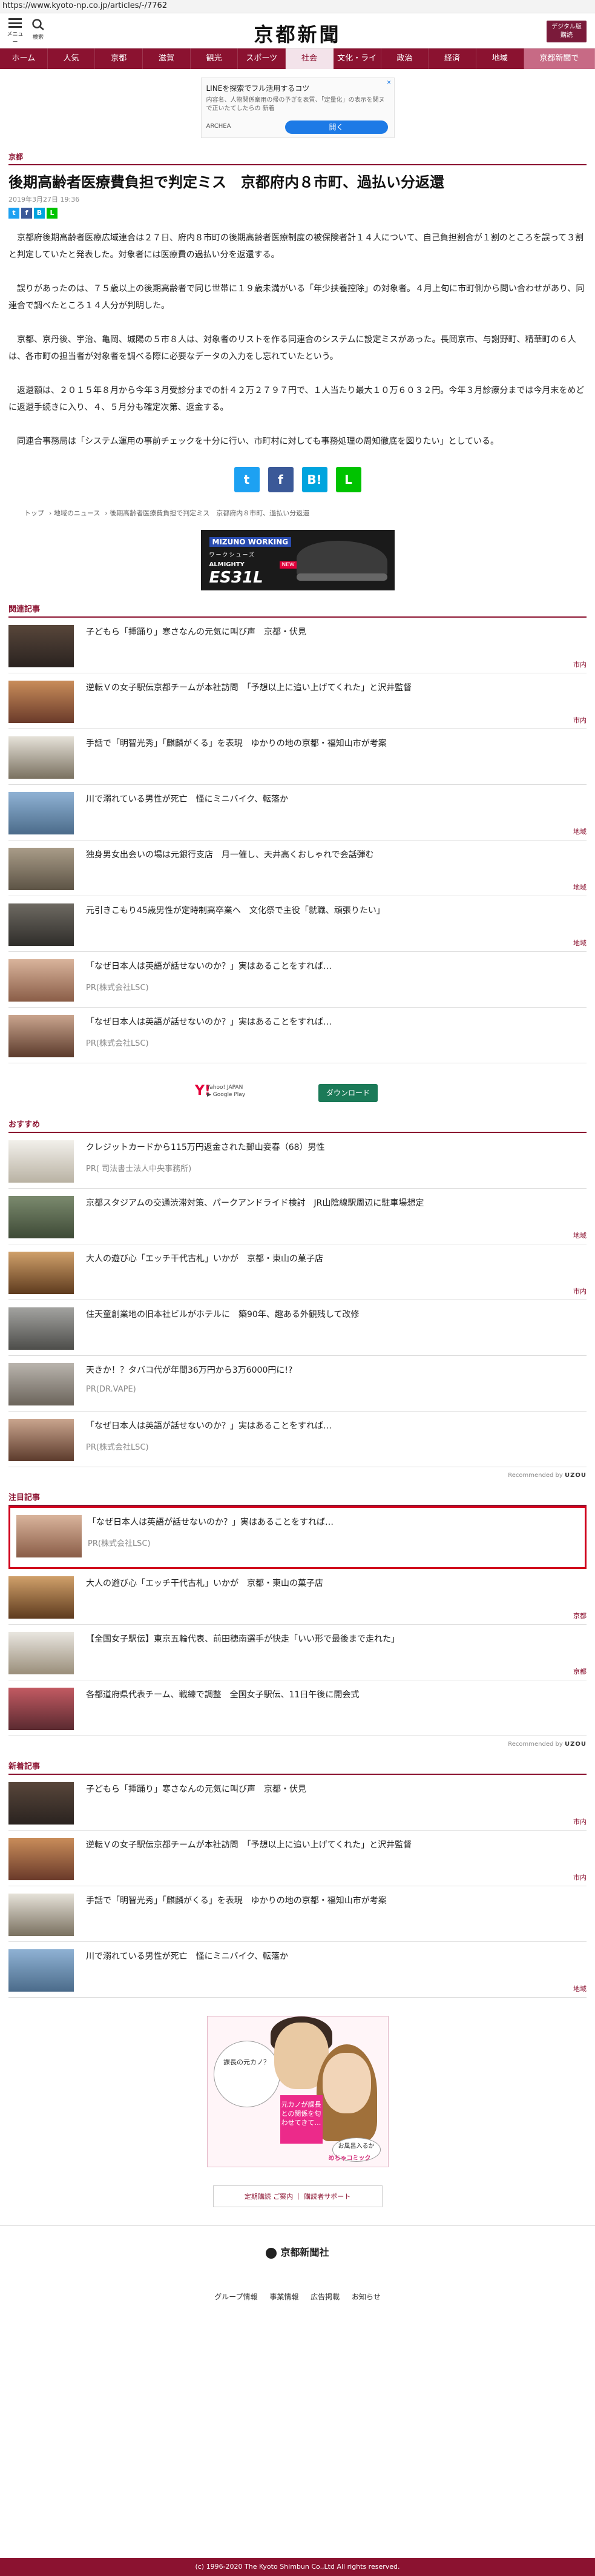  What do you see at coordinates (567, 31) in the screenshot?
I see `digital-subscribe-button: デジタル版 購読` at bounding box center [567, 31].